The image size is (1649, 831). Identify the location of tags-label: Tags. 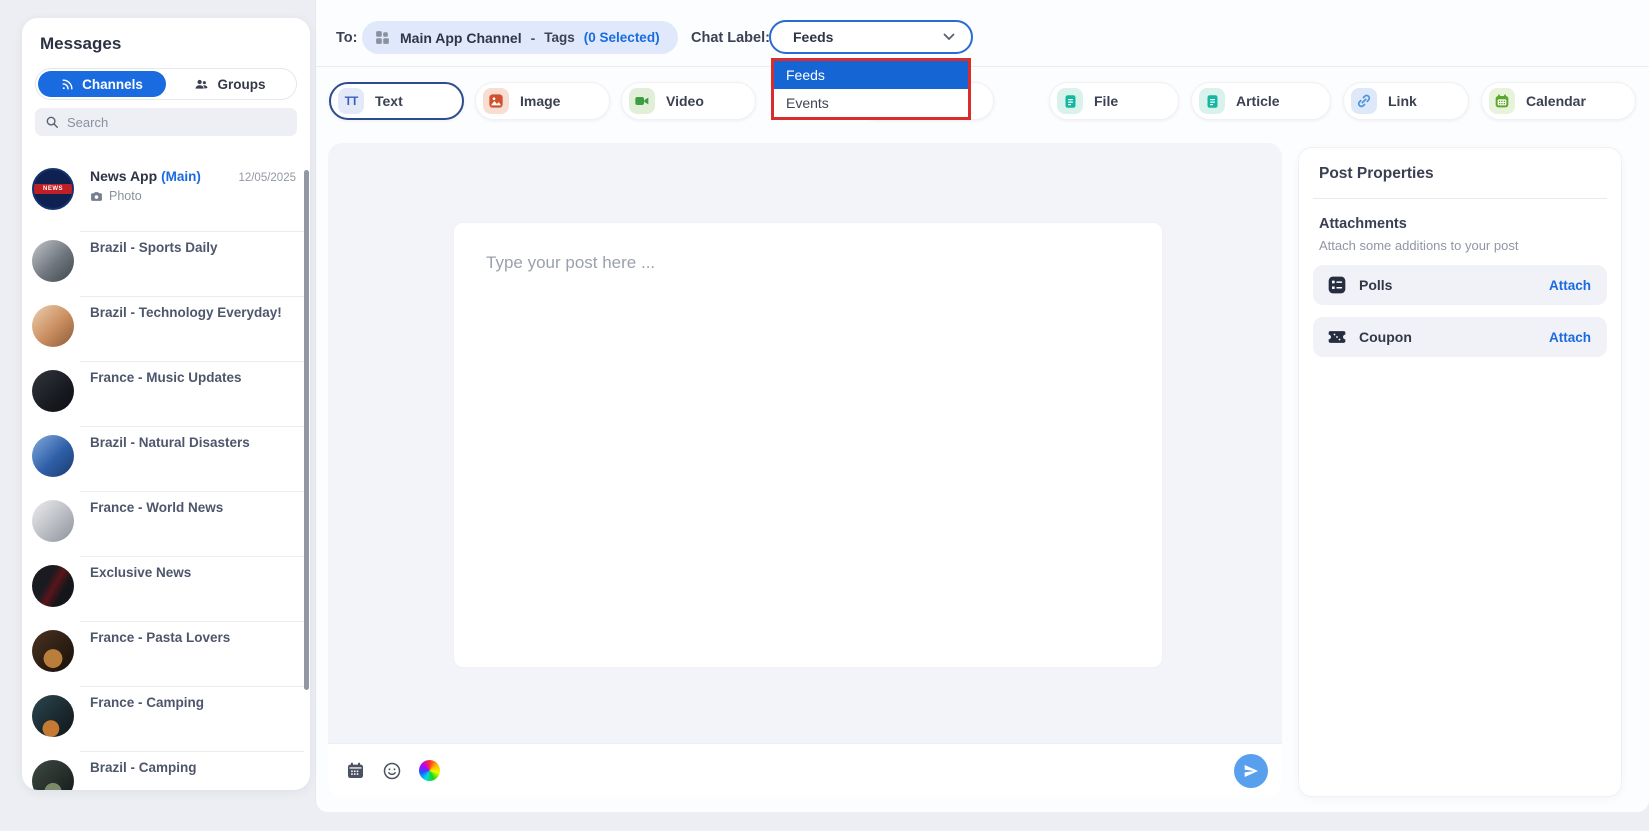
(559, 37).